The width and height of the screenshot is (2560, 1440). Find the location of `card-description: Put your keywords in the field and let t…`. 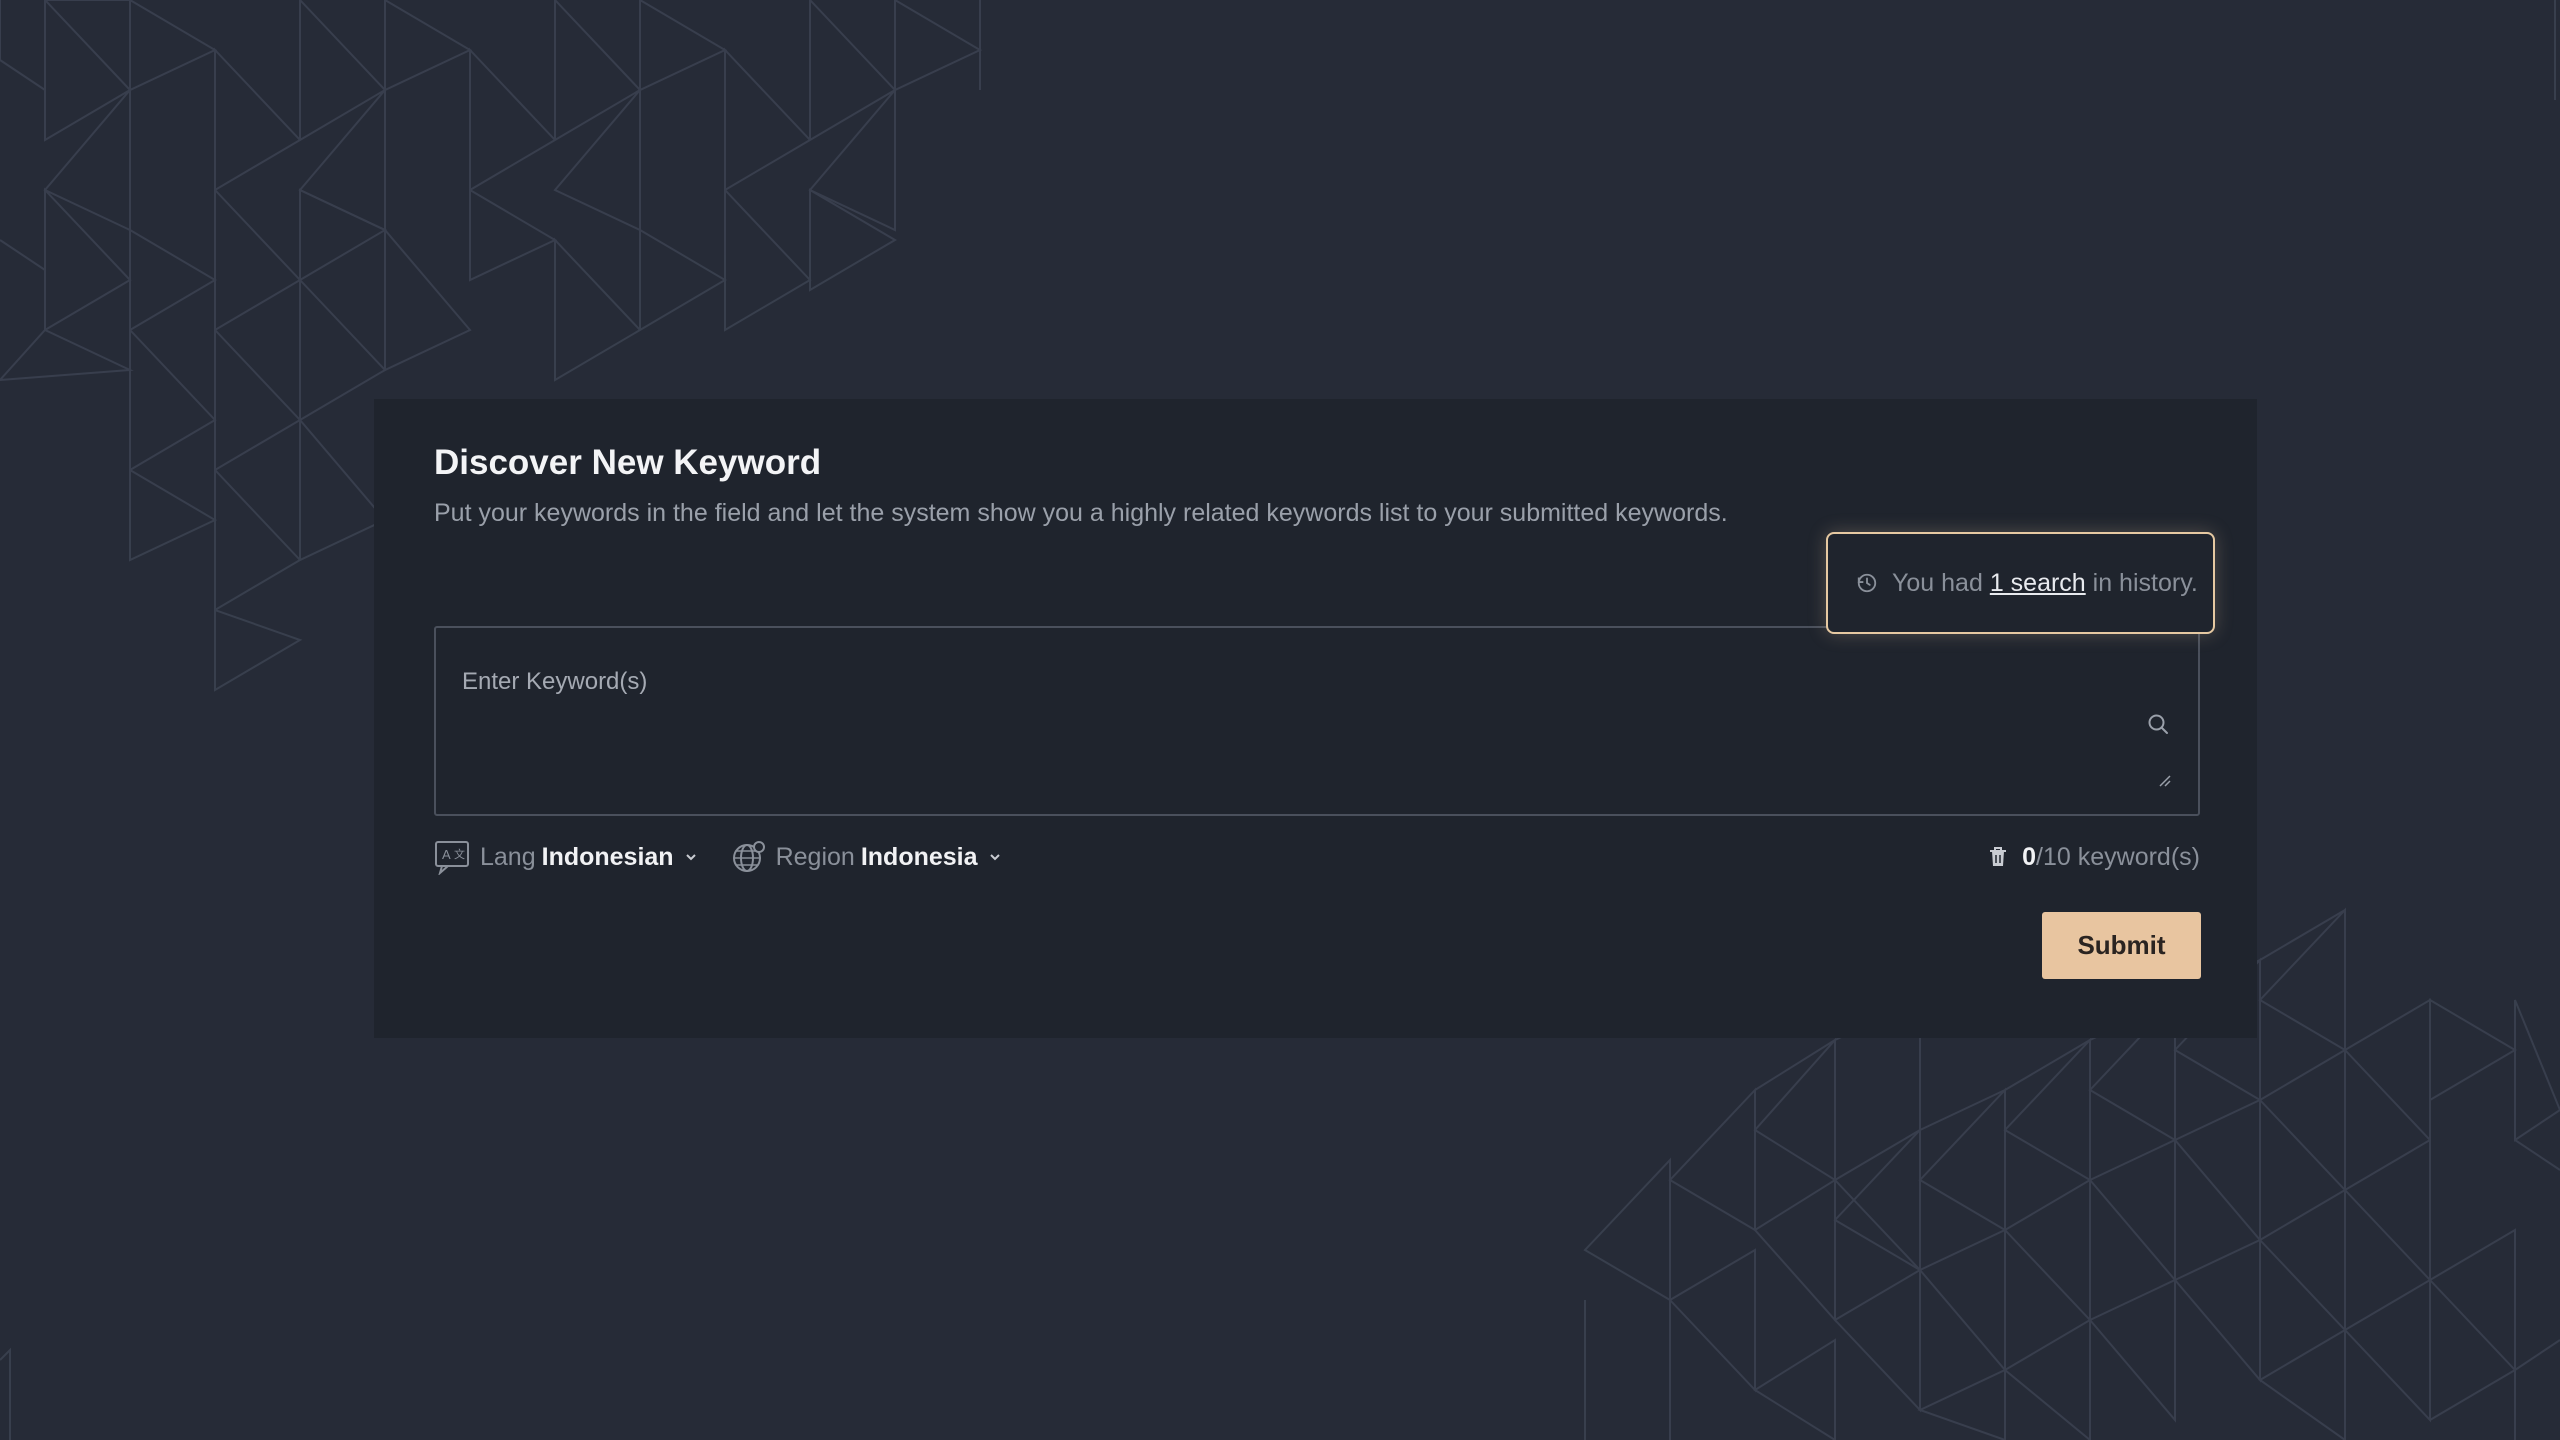

card-description: Put your keywords in the field and let t… is located at coordinates (1081, 513).